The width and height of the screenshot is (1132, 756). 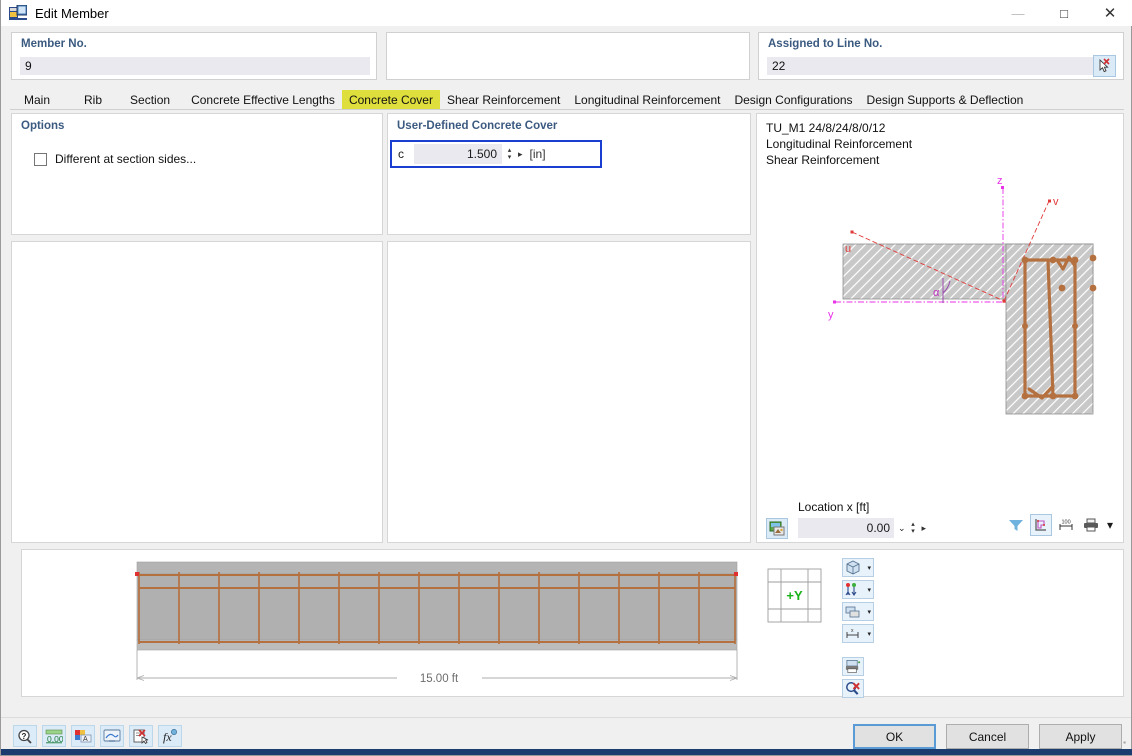 I want to click on concrete-cover-field-group: c 1.500 ▴ ▾ ▸ [in], so click(x=496, y=154).